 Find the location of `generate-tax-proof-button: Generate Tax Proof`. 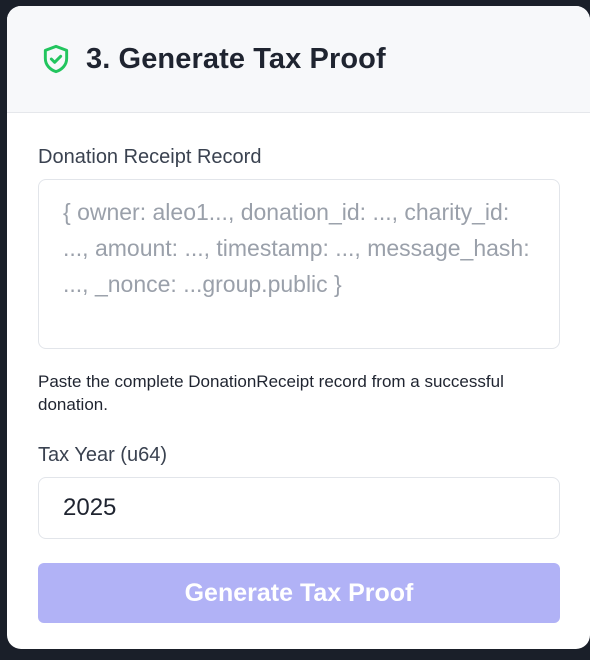

generate-tax-proof-button: Generate Tax Proof is located at coordinates (299, 593).